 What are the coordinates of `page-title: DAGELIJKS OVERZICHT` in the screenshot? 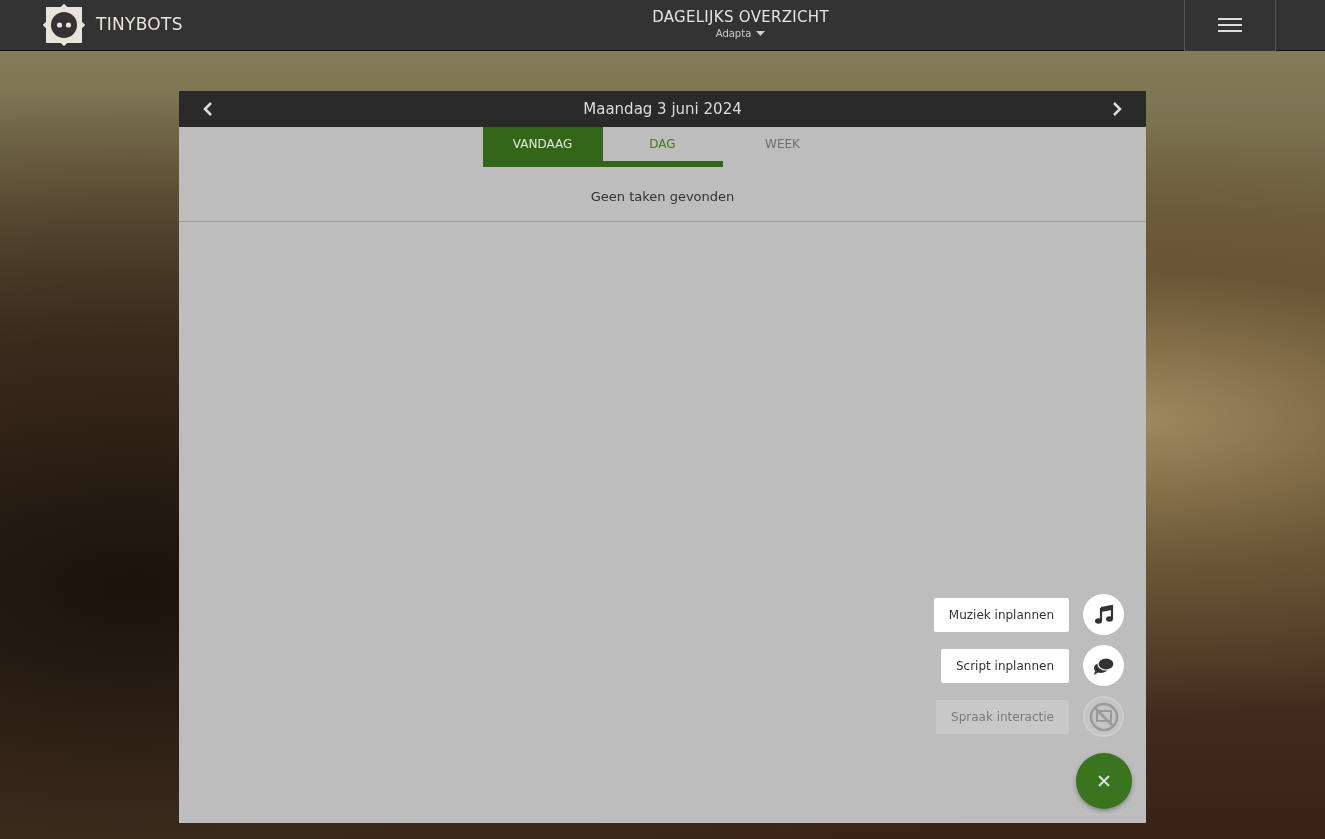 It's located at (740, 17).